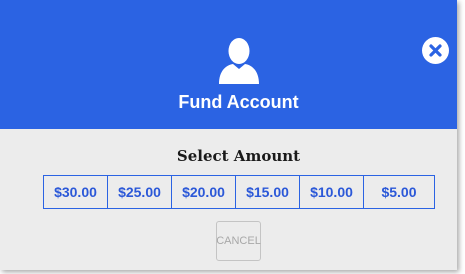 The image size is (465, 274). What do you see at coordinates (238, 156) in the screenshot?
I see `select-amount-label: Select Amount` at bounding box center [238, 156].